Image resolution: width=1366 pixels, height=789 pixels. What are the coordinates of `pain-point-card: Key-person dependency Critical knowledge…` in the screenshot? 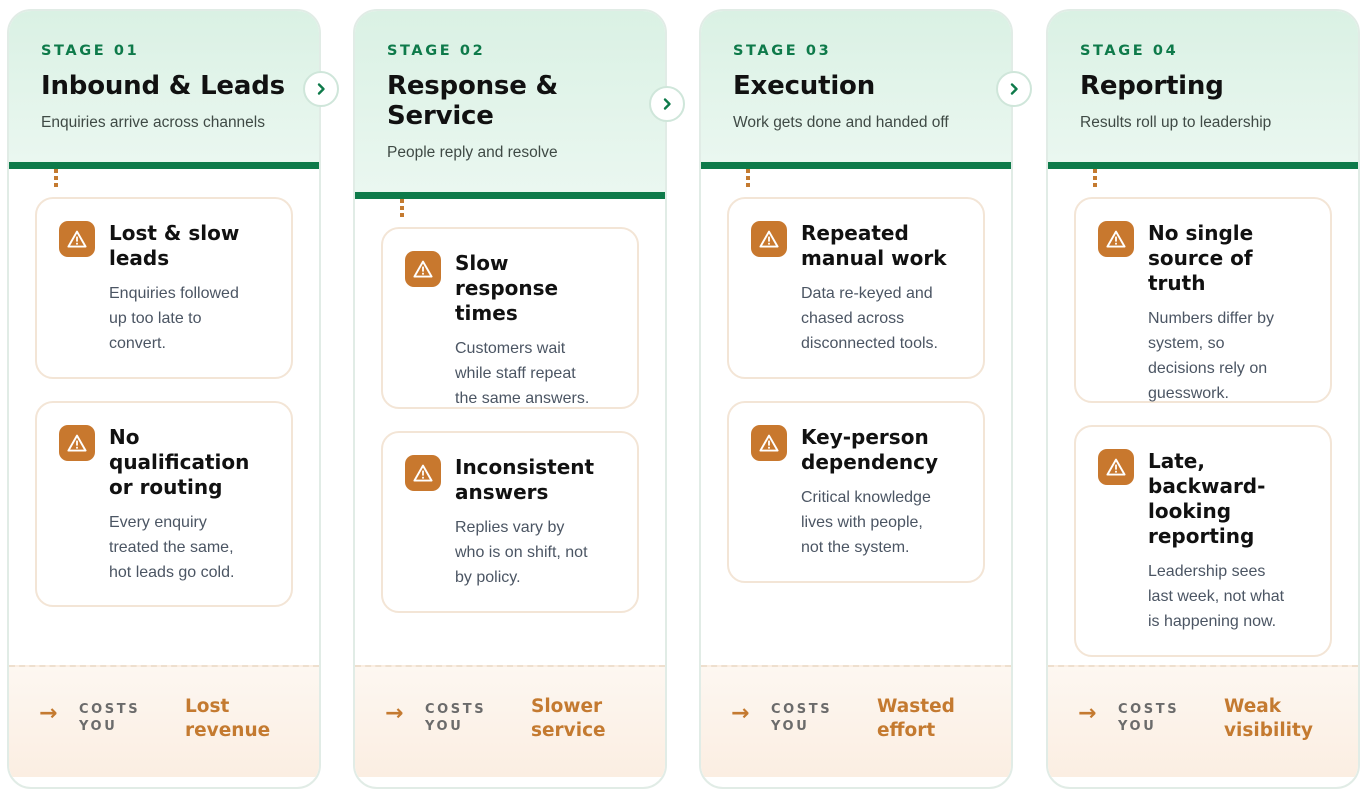 It's located at (856, 492).